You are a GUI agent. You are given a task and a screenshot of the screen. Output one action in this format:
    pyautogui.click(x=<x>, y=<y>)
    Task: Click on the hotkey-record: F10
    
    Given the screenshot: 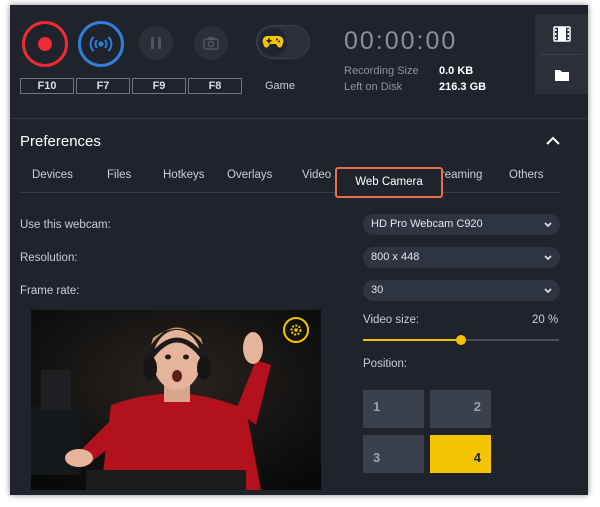 What is the action you would take?
    pyautogui.click(x=47, y=86)
    